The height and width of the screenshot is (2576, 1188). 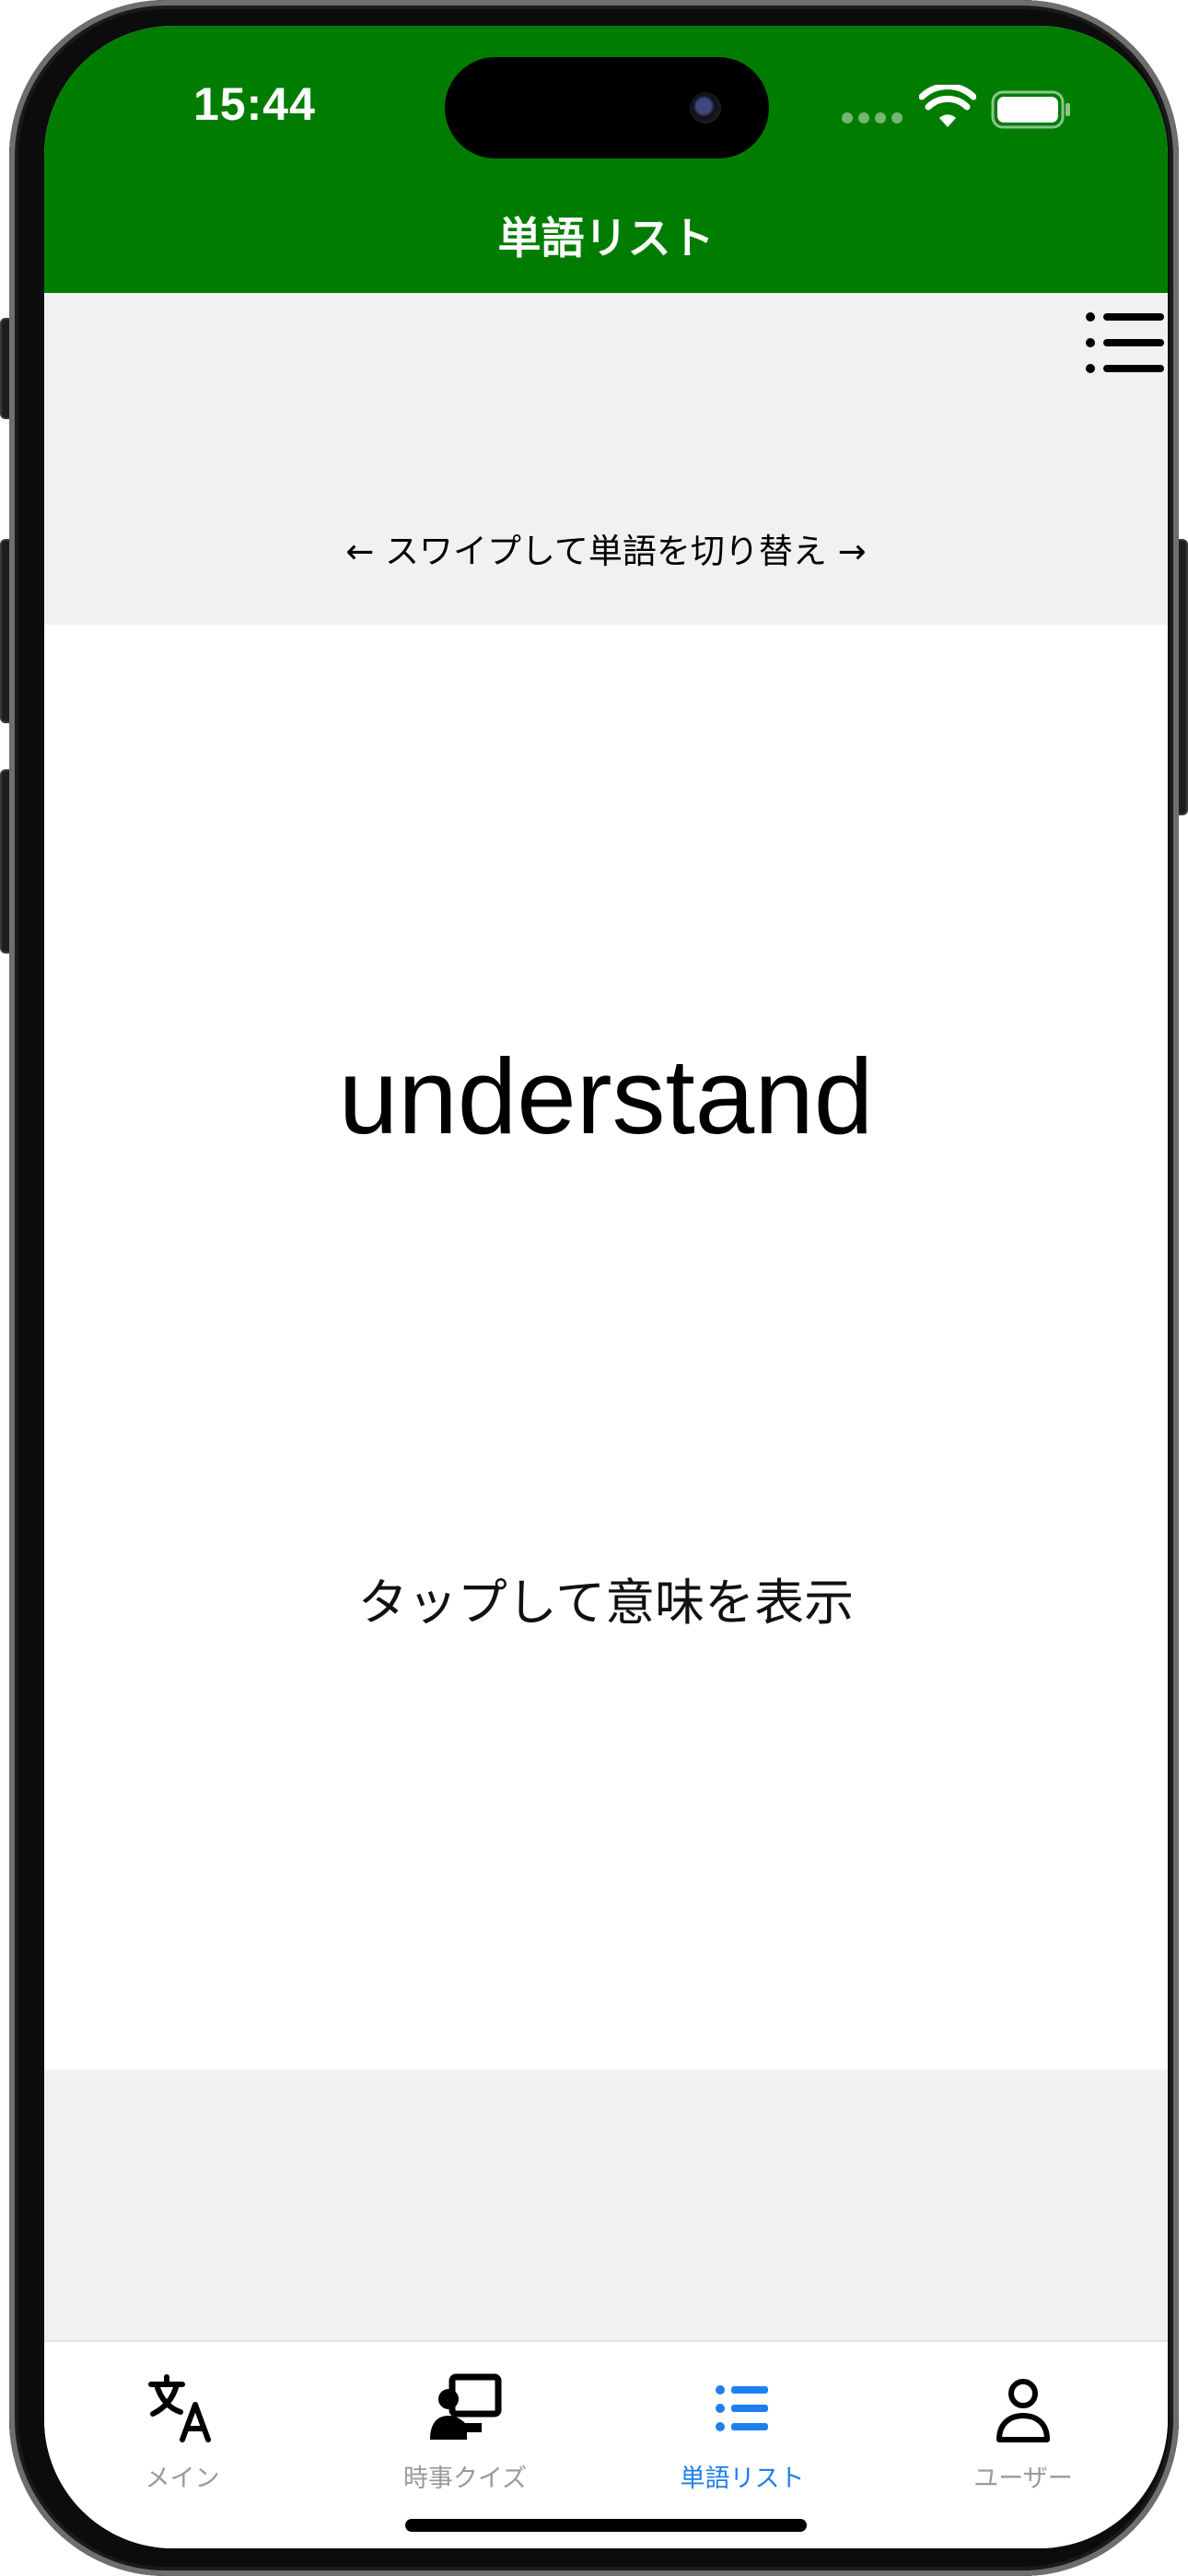 I want to click on list-bullet-icon, so click(x=742, y=2408).